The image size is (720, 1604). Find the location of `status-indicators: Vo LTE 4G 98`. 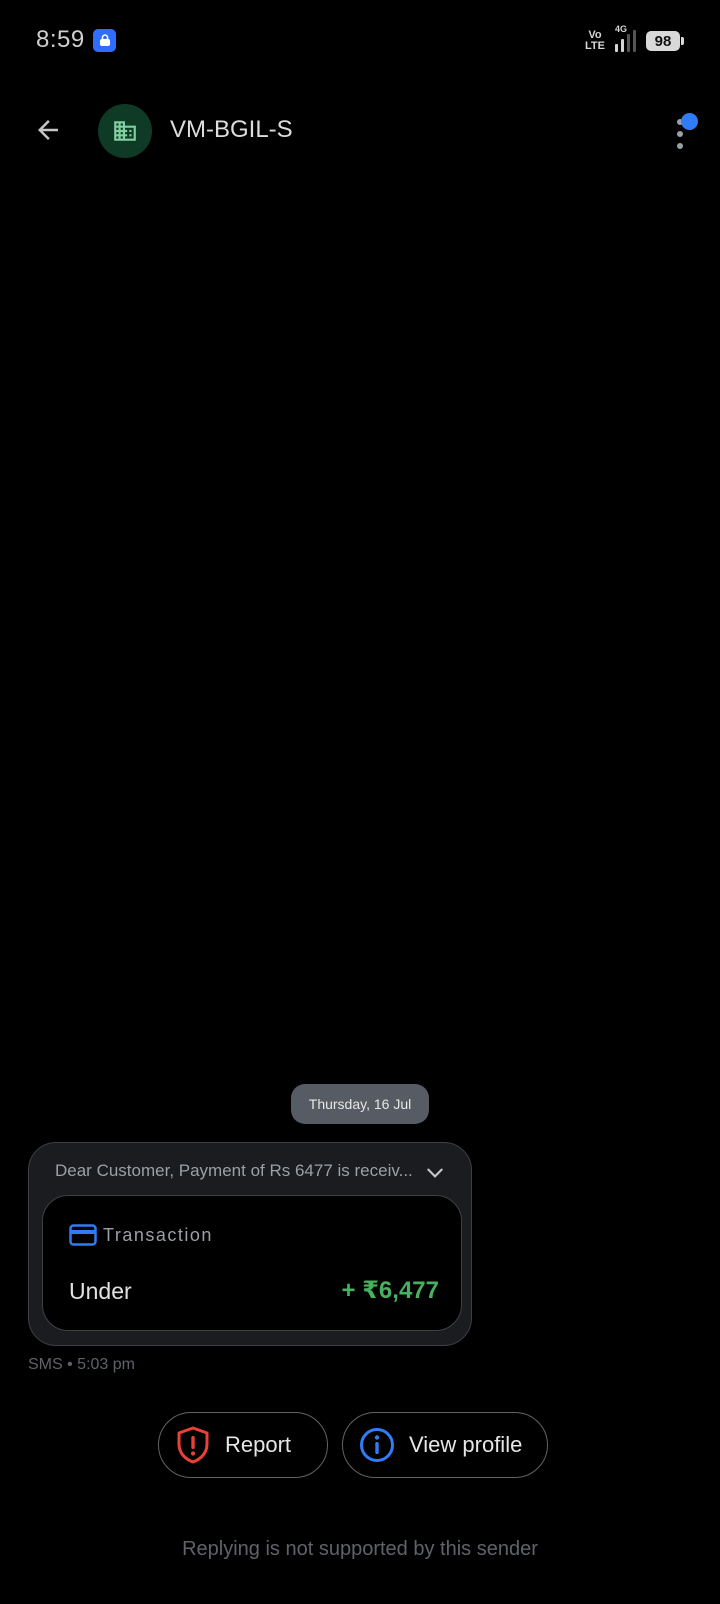

status-indicators: Vo LTE 4G 98 is located at coordinates (634, 40).